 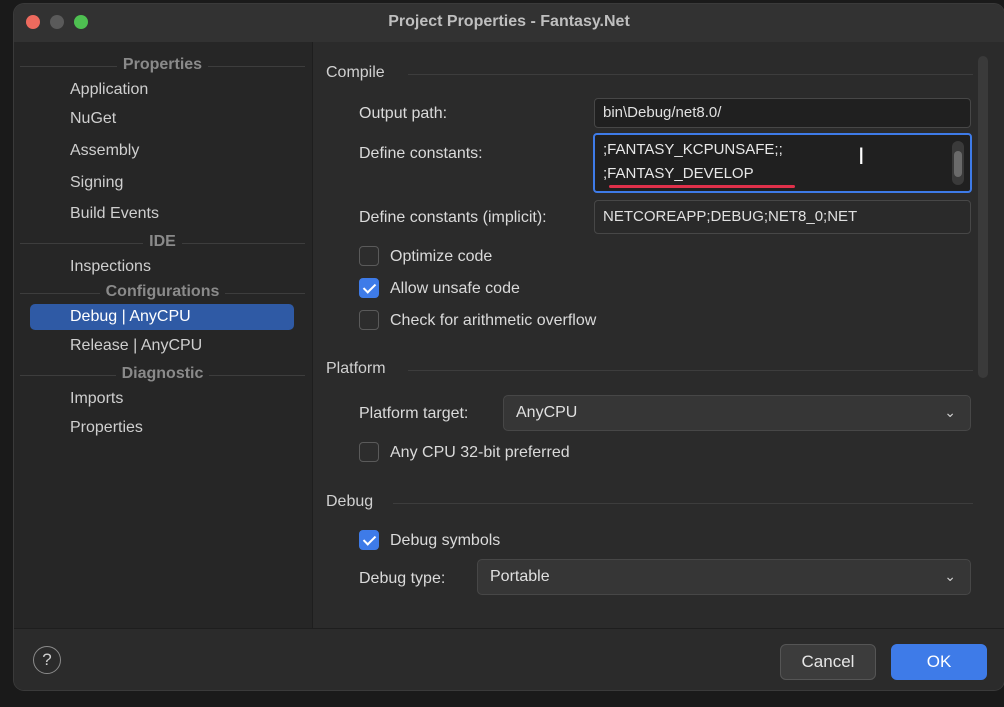 I want to click on section-platform: Platform, so click(x=356, y=368).